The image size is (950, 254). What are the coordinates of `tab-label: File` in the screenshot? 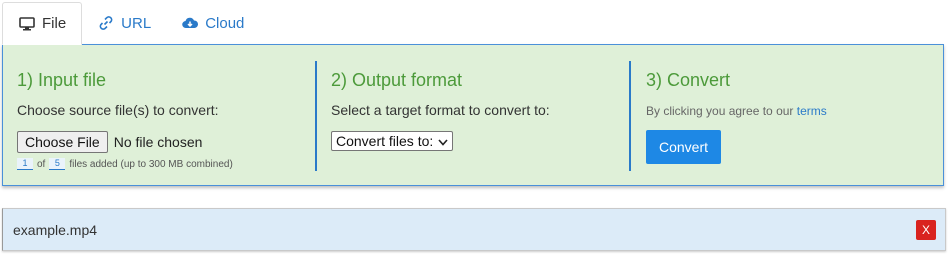 It's located at (54, 23).